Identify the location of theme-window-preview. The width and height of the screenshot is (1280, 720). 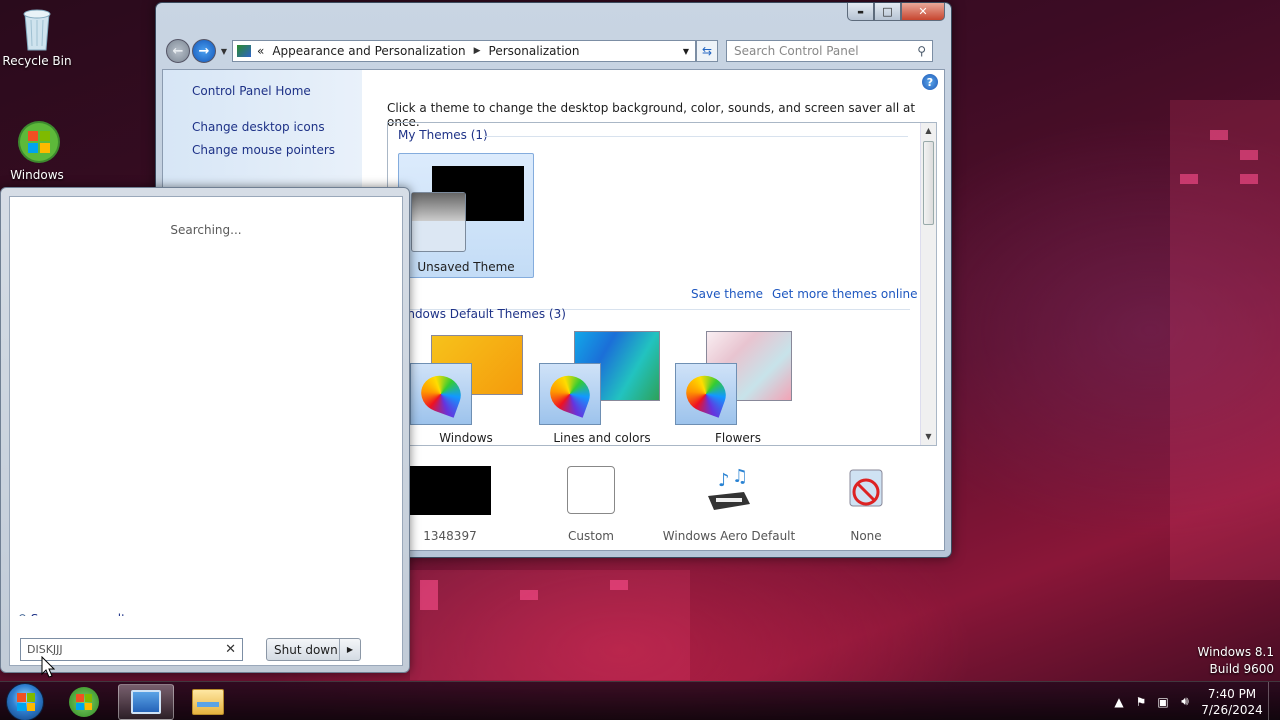
(438, 222).